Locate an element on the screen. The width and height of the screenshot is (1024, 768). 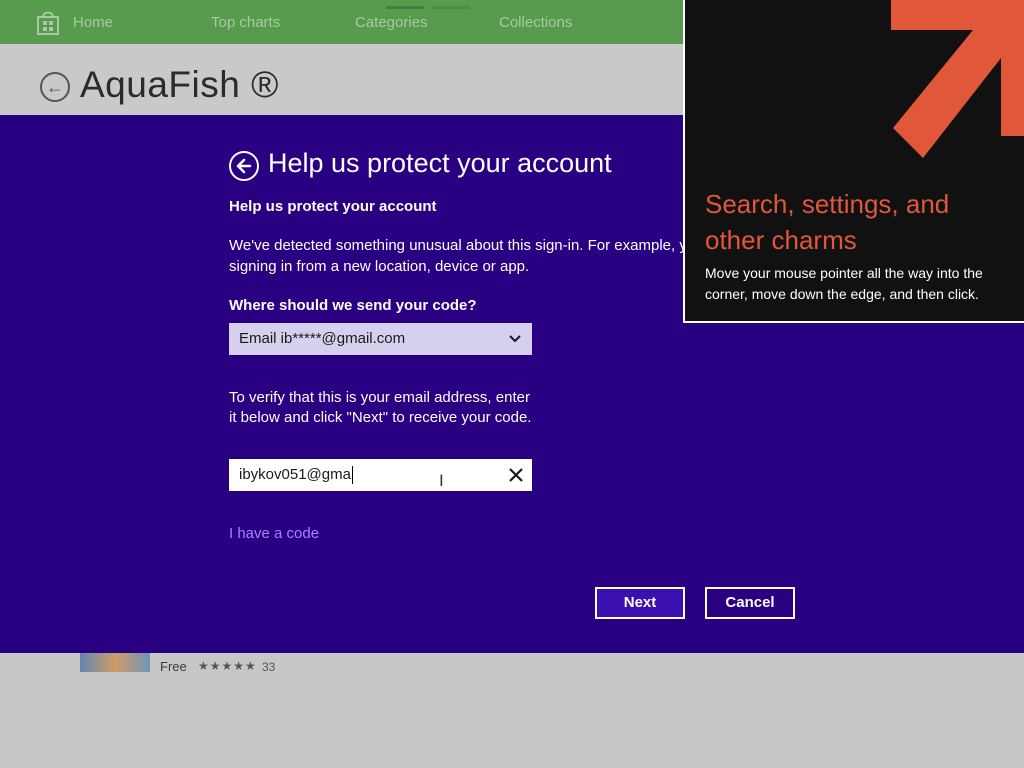
email-field: ibykov051@gma I is located at coordinates (380, 475).